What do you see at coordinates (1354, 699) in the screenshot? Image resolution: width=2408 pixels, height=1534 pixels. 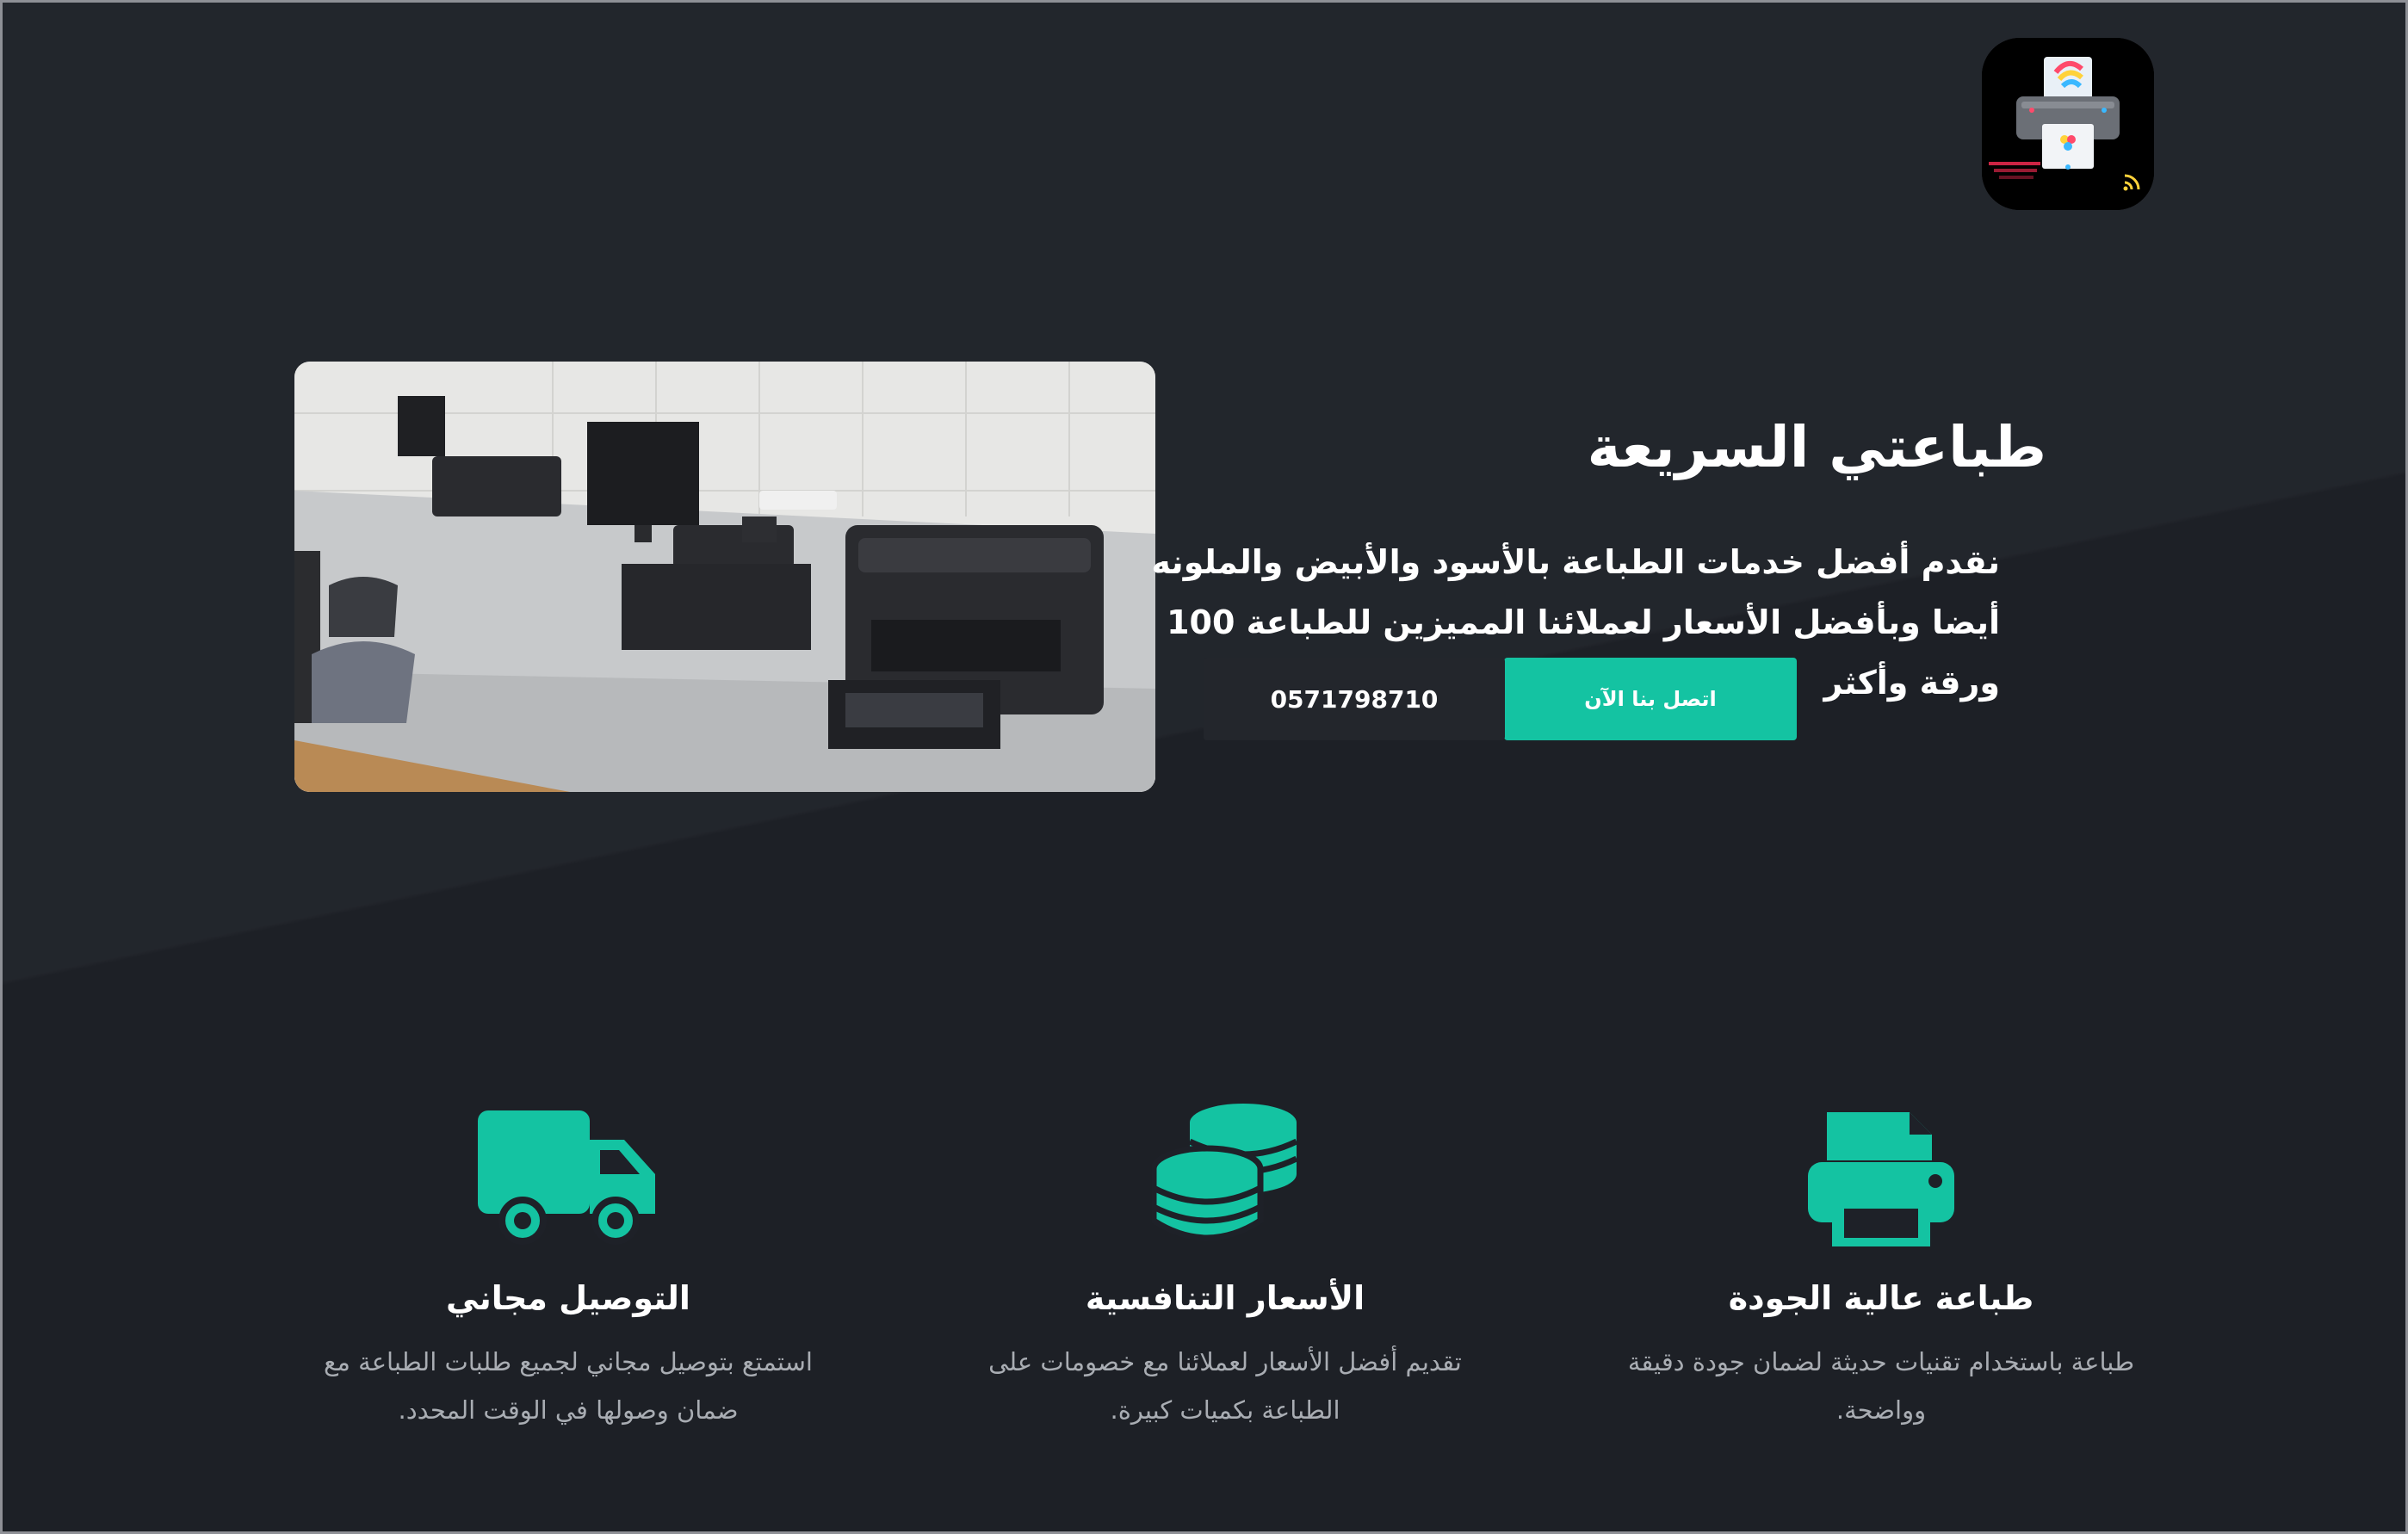 I see `phone-number-button: 0571798710` at bounding box center [1354, 699].